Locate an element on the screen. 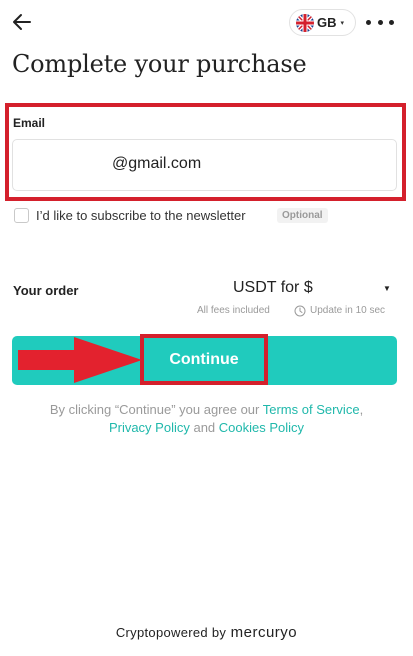 The height and width of the screenshot is (656, 413). privacy-policy-link: Privacy Policy is located at coordinates (149, 427).